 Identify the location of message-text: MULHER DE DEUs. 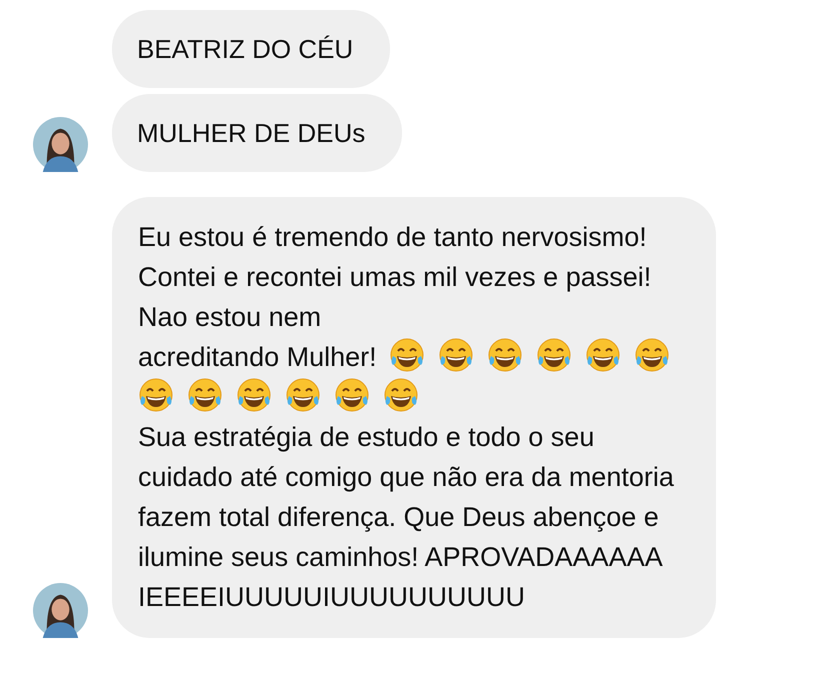
(251, 133).